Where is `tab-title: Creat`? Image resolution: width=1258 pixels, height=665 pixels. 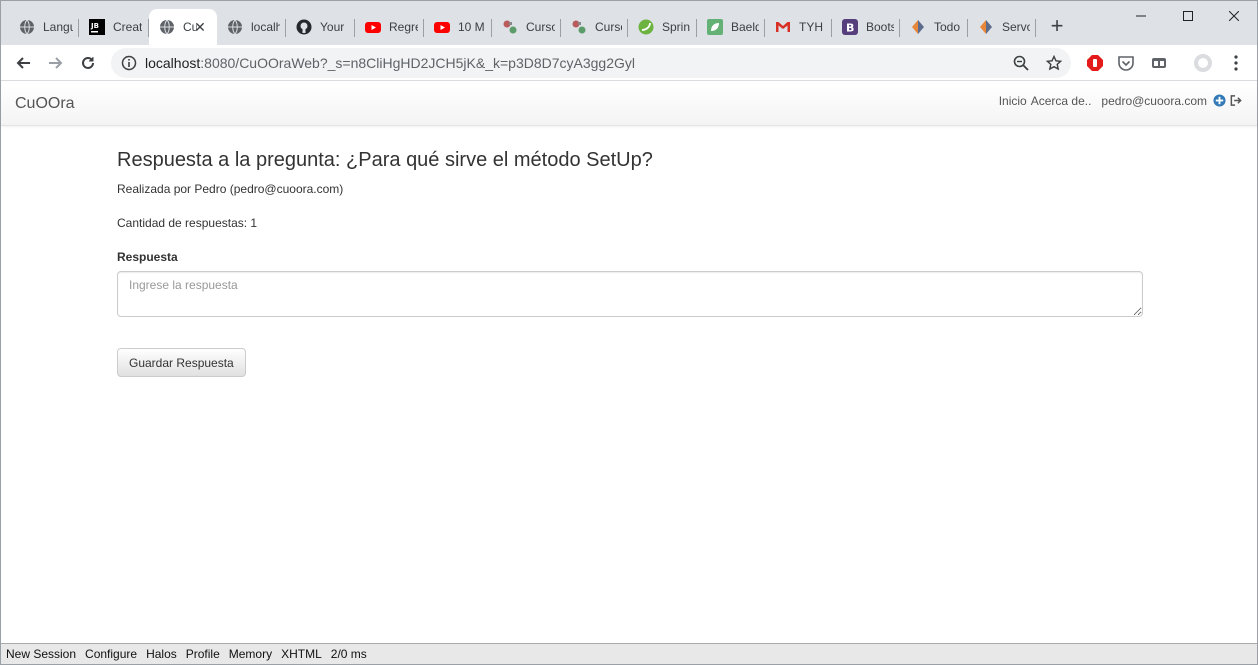 tab-title: Creat is located at coordinates (128, 27).